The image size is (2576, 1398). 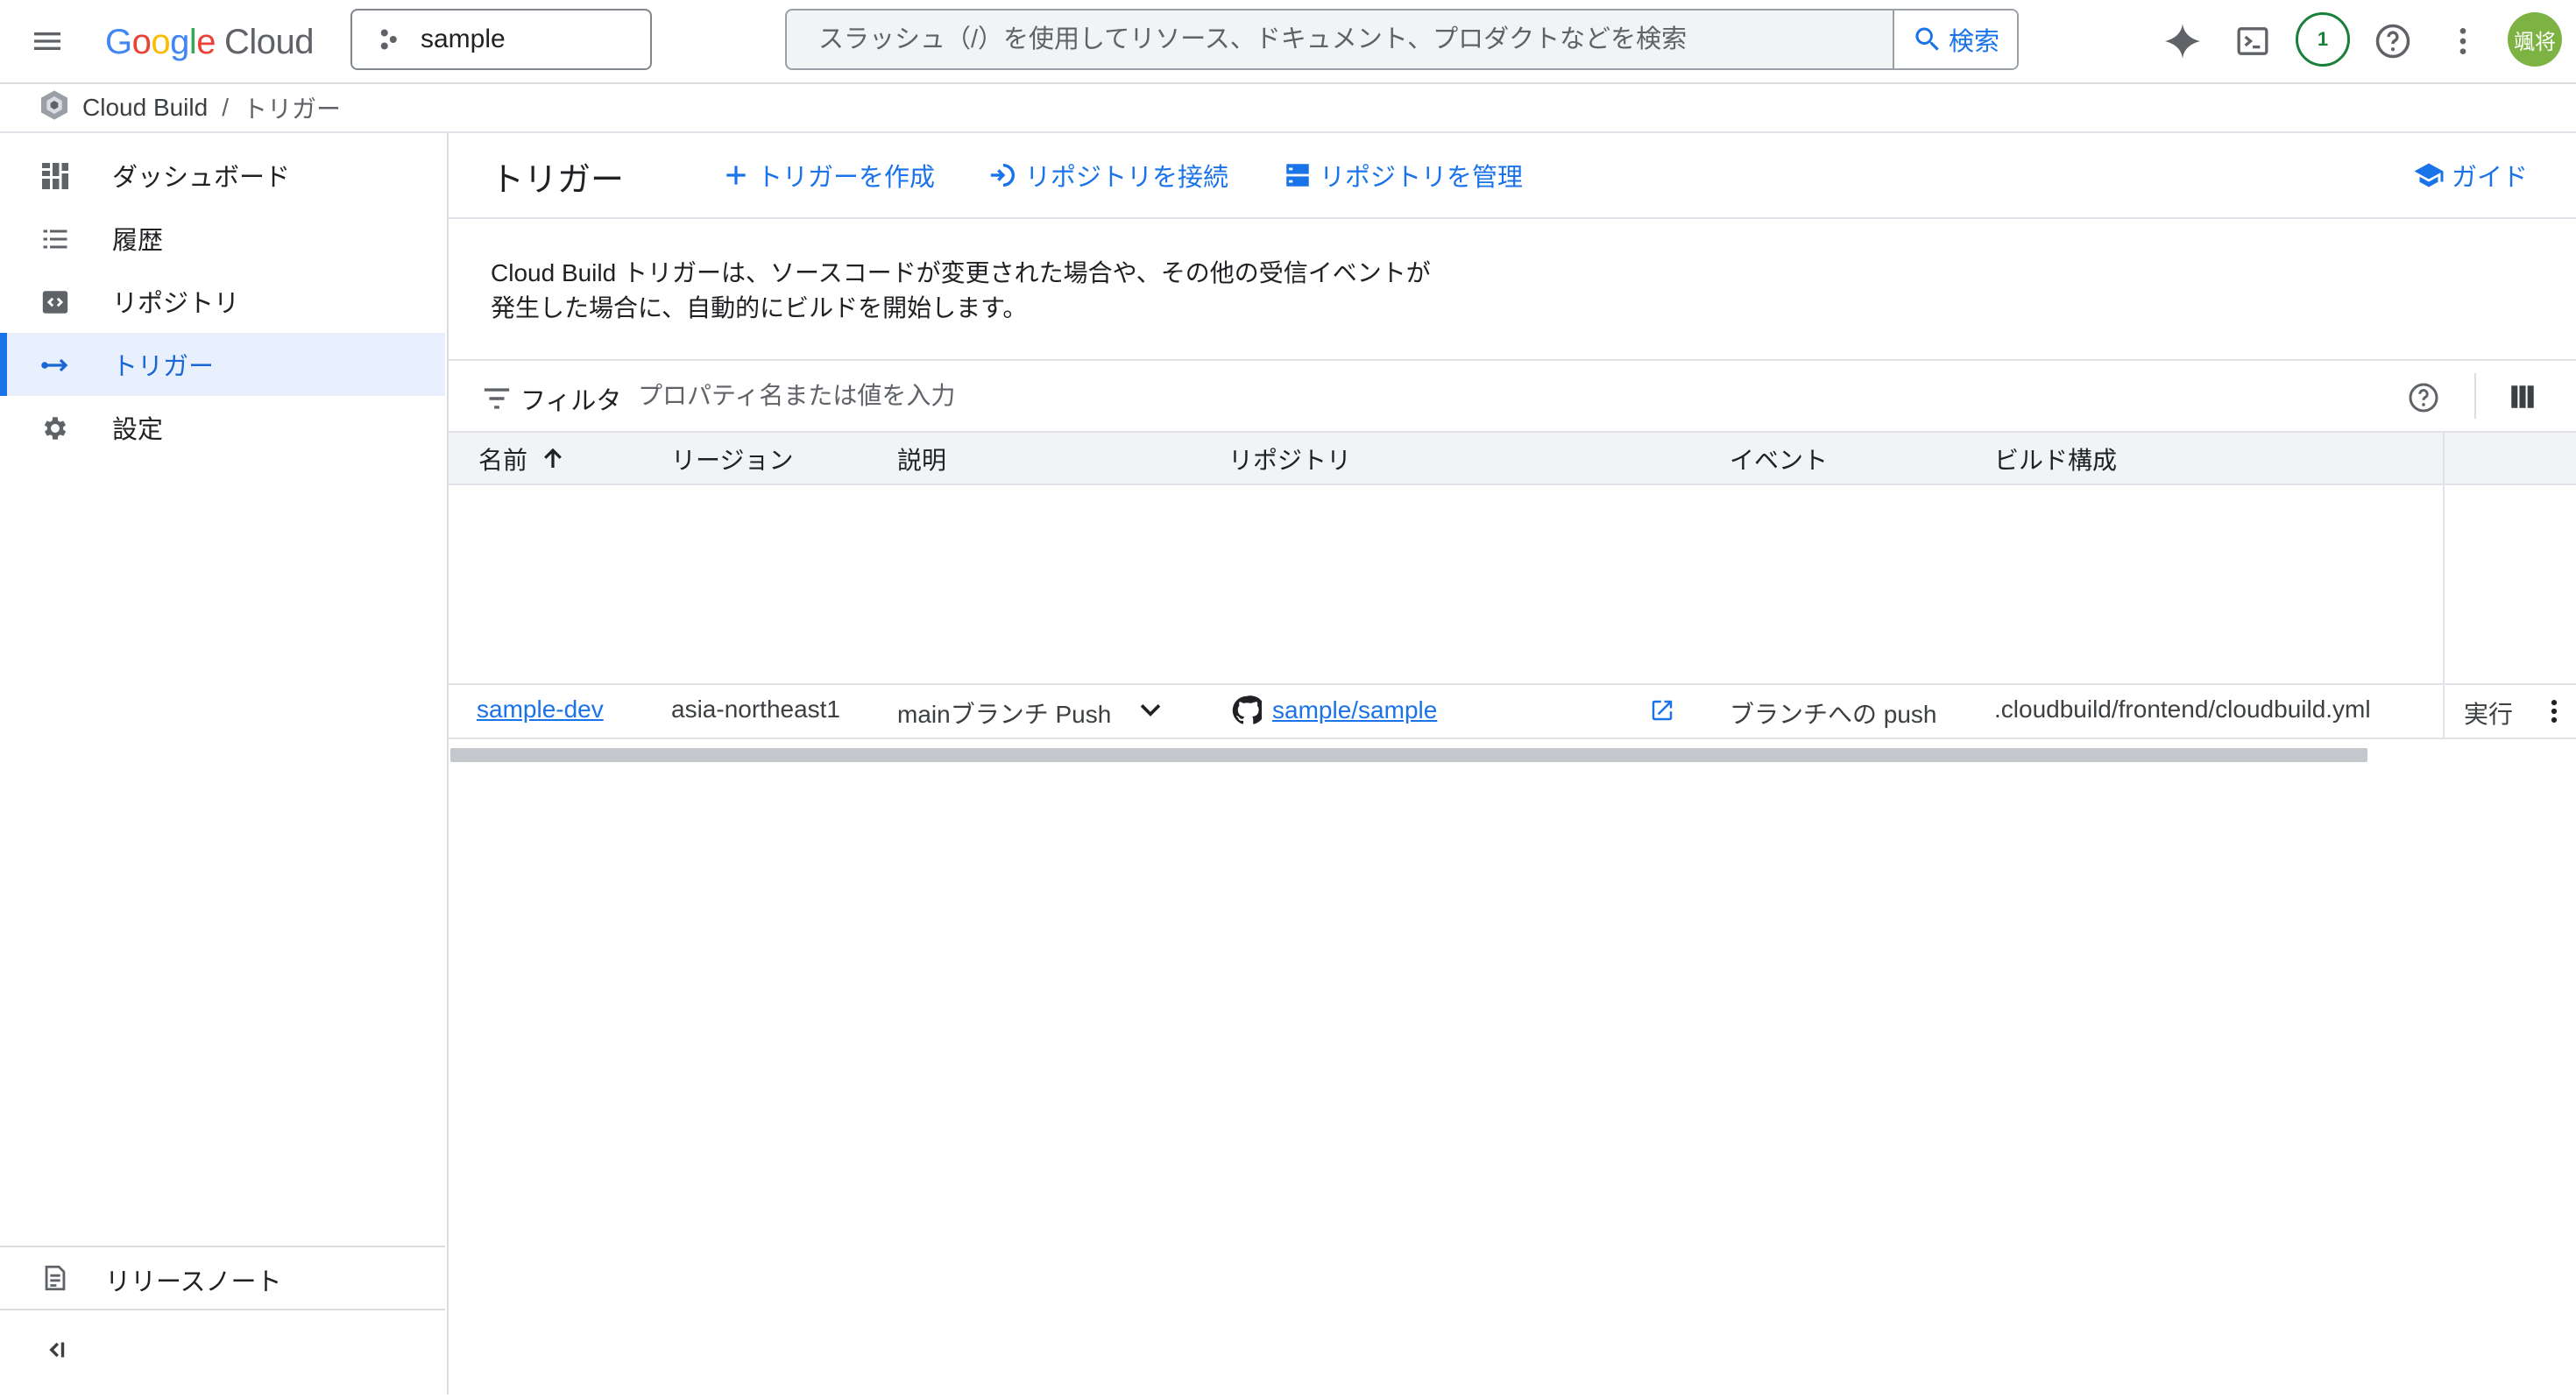 I want to click on page-header: トリガー トリガーを作成 リポジトリを接続 リポジトリを管理 ガイド, so click(x=1512, y=176).